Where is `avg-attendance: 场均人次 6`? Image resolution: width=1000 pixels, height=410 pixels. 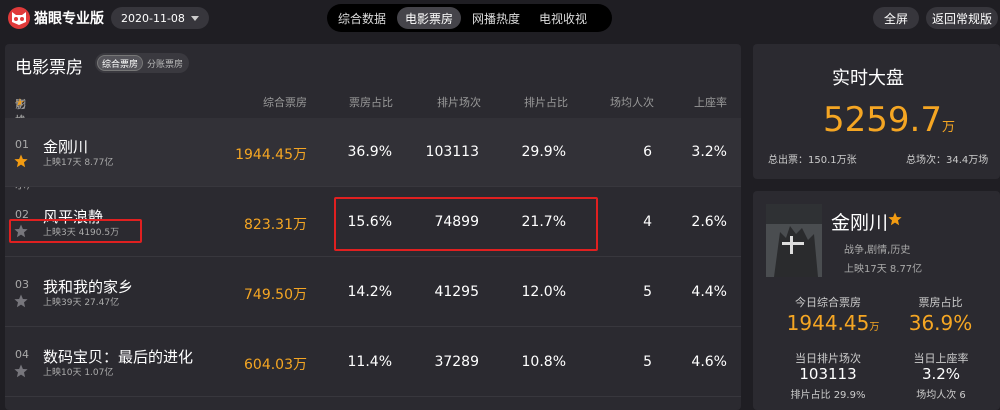
avg-attendance: 场均人次 6 is located at coordinates (941, 395).